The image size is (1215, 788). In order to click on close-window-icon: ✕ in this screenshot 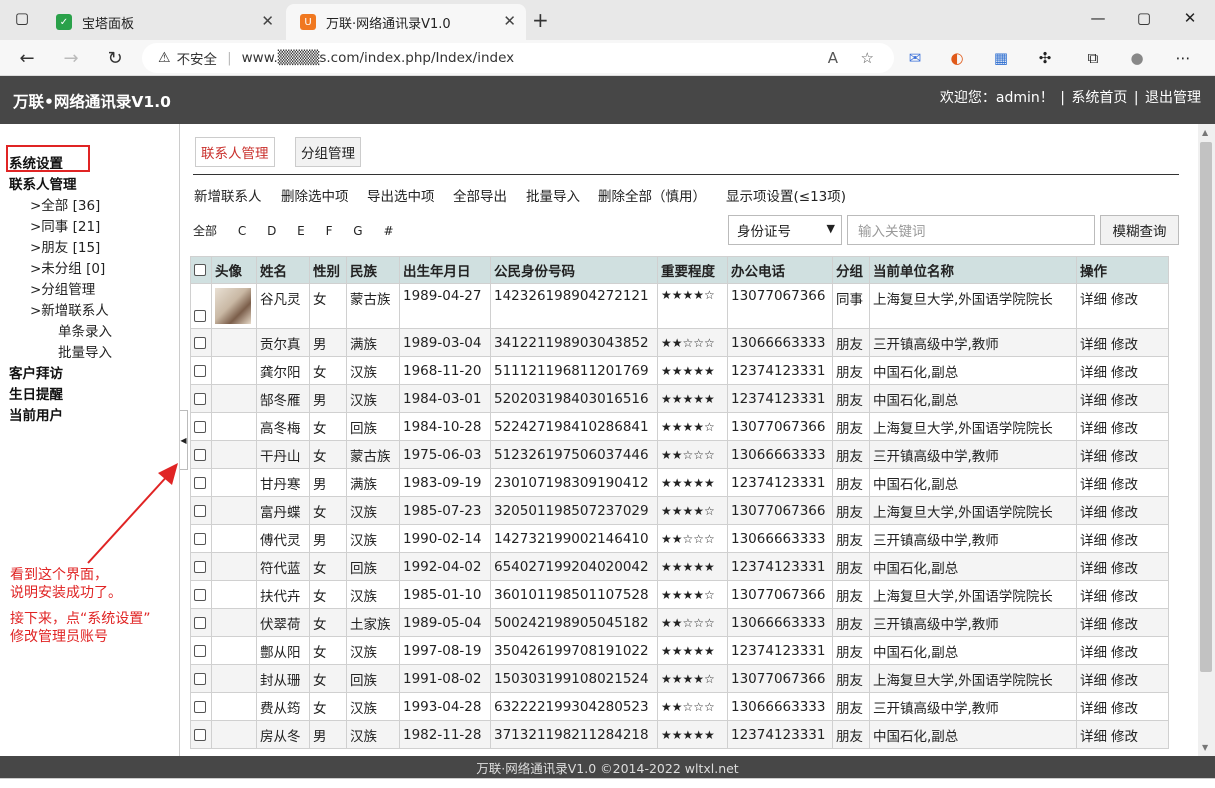, I will do `click(1190, 18)`.